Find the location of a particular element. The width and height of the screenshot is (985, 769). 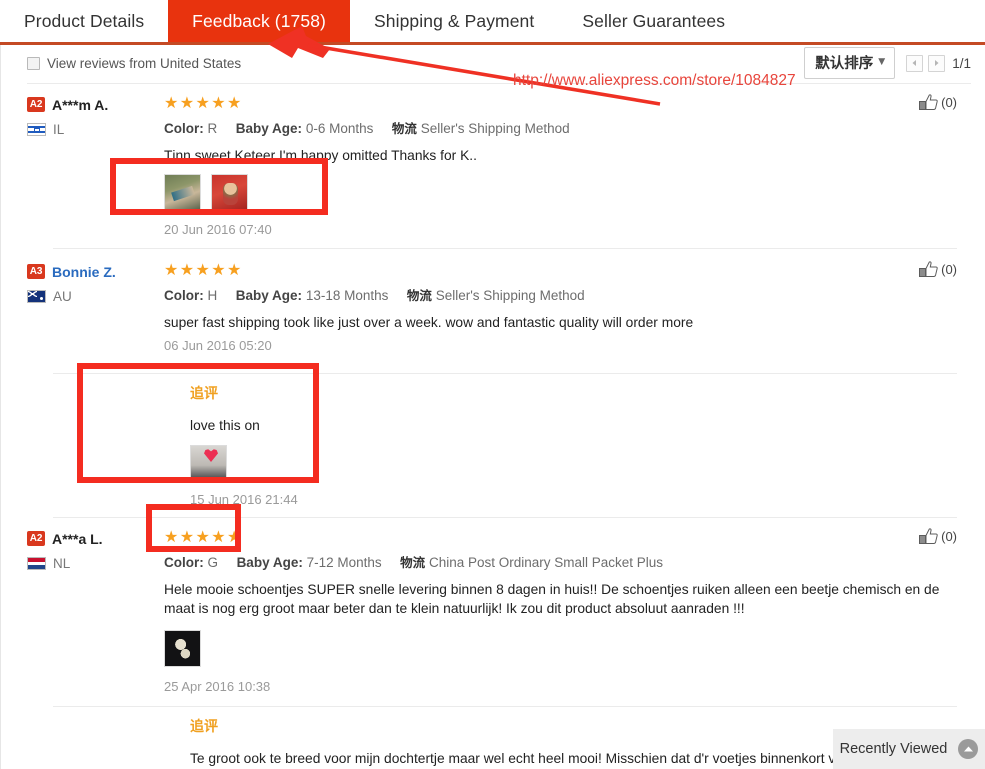

reviewer-name-row: A2 A***m A. is located at coordinates (95, 104).